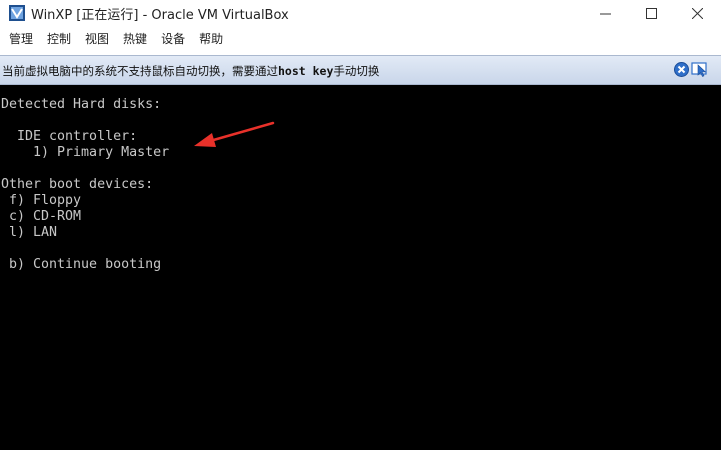 The image size is (721, 450). What do you see at coordinates (700, 69) in the screenshot?
I see `mouse-integration-icon` at bounding box center [700, 69].